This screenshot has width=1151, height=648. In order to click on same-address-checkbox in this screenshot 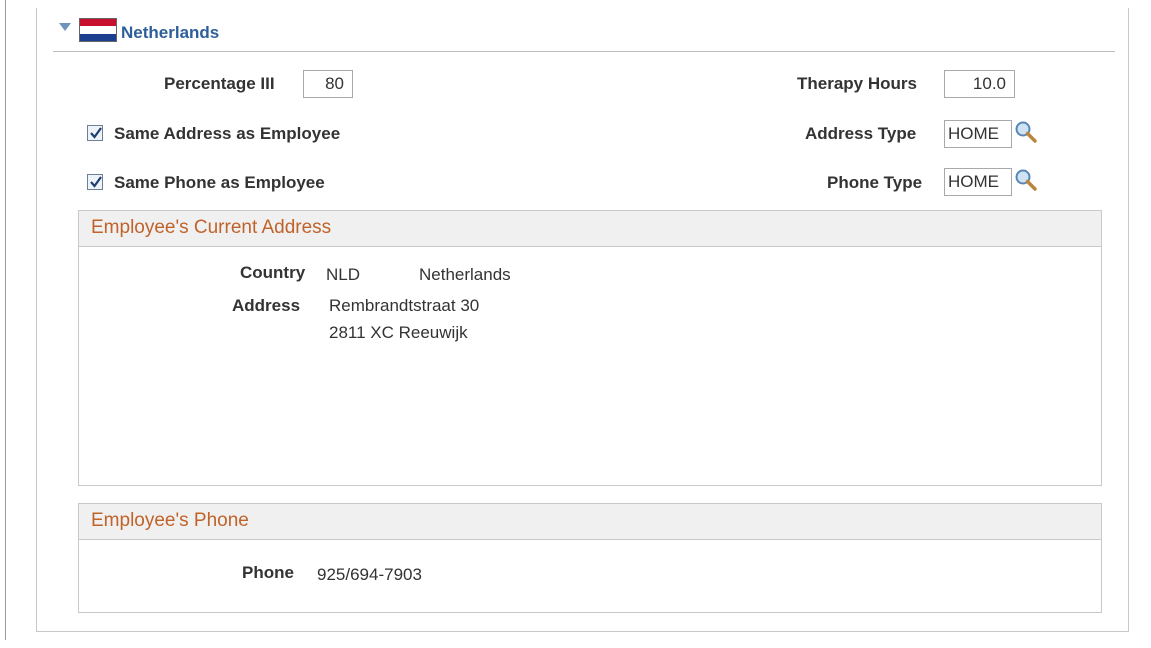, I will do `click(95, 133)`.